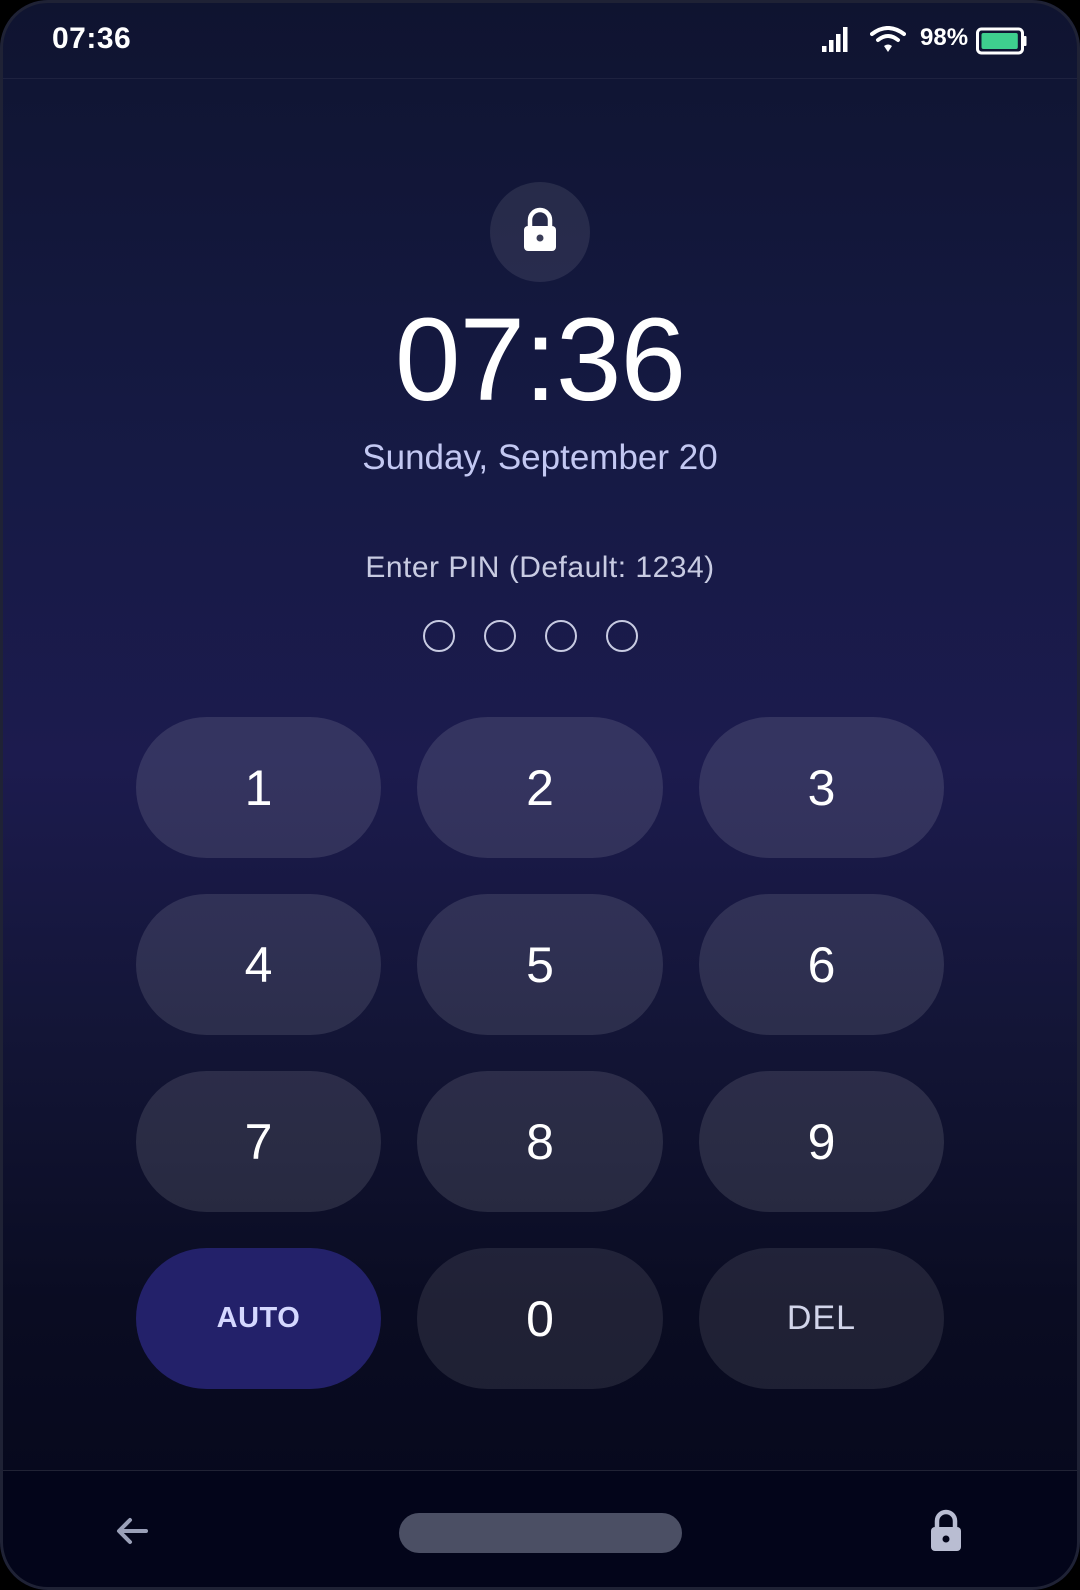 The width and height of the screenshot is (1080, 1590). What do you see at coordinates (540, 457) in the screenshot?
I see `lock-date: Sunday, September 20` at bounding box center [540, 457].